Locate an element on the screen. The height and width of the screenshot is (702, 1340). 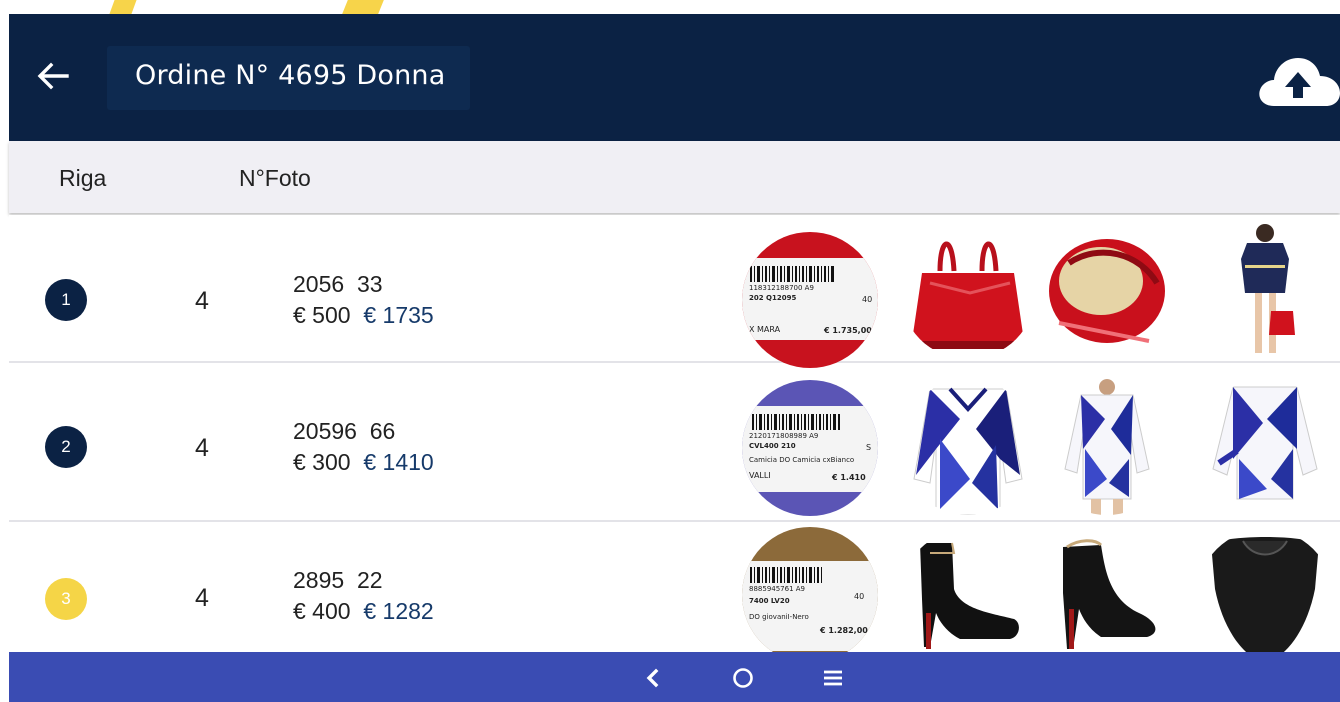
article-code: 2056 is located at coordinates (319, 284).